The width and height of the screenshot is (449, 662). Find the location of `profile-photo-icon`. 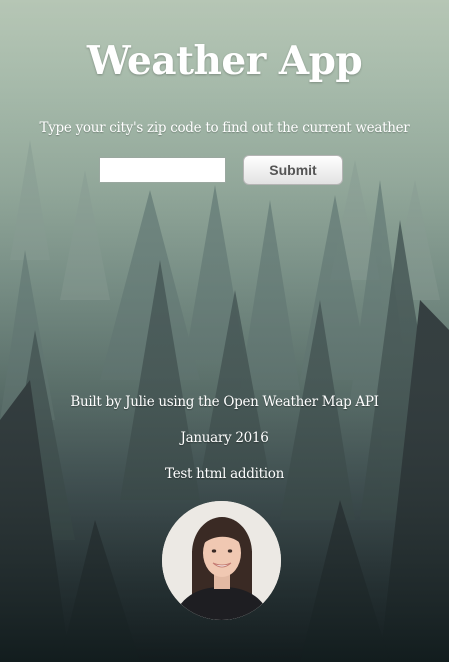

profile-photo-icon is located at coordinates (221, 560).